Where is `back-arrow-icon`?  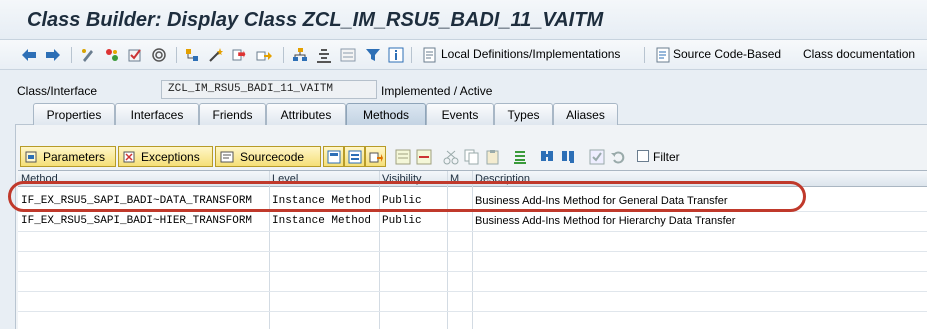 back-arrow-icon is located at coordinates (29, 55).